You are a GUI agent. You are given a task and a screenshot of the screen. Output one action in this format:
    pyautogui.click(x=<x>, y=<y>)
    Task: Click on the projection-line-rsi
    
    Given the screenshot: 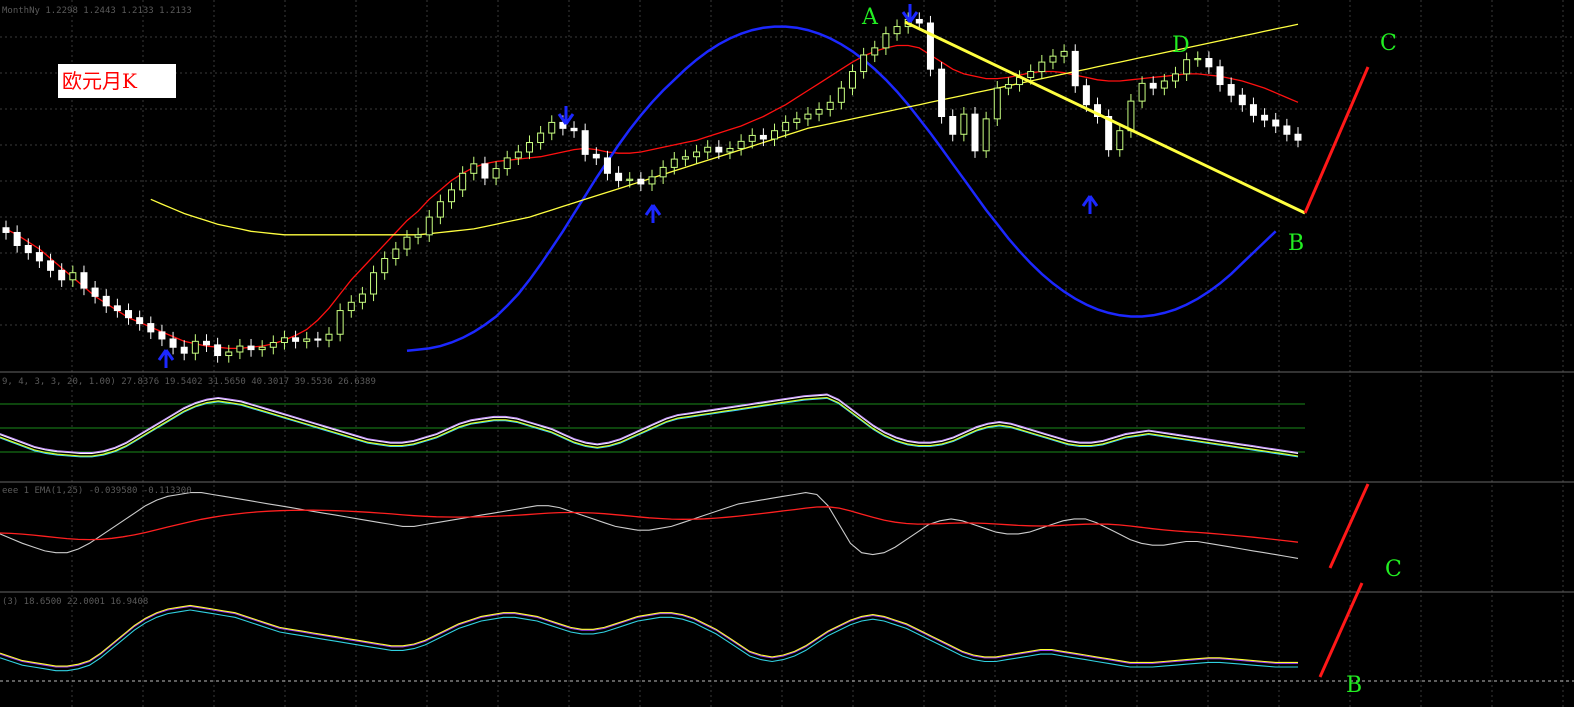 What is the action you would take?
    pyautogui.click(x=1341, y=630)
    